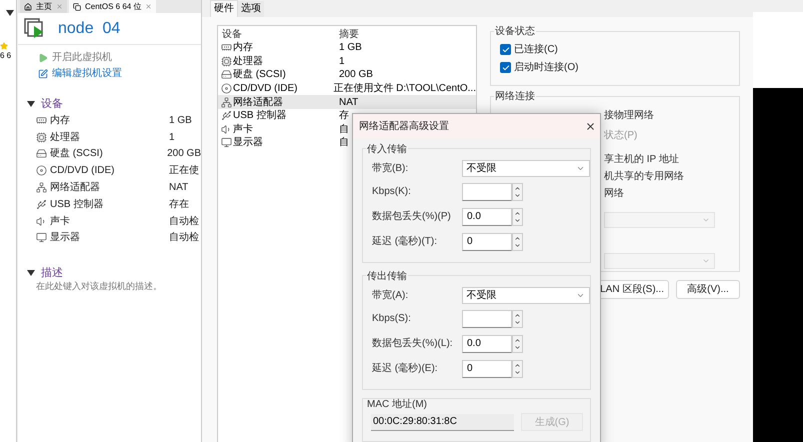 Image resolution: width=803 pixels, height=442 pixels. Describe the element at coordinates (391, 169) in the screenshot. I see `field-label: 带宽(B):` at that location.